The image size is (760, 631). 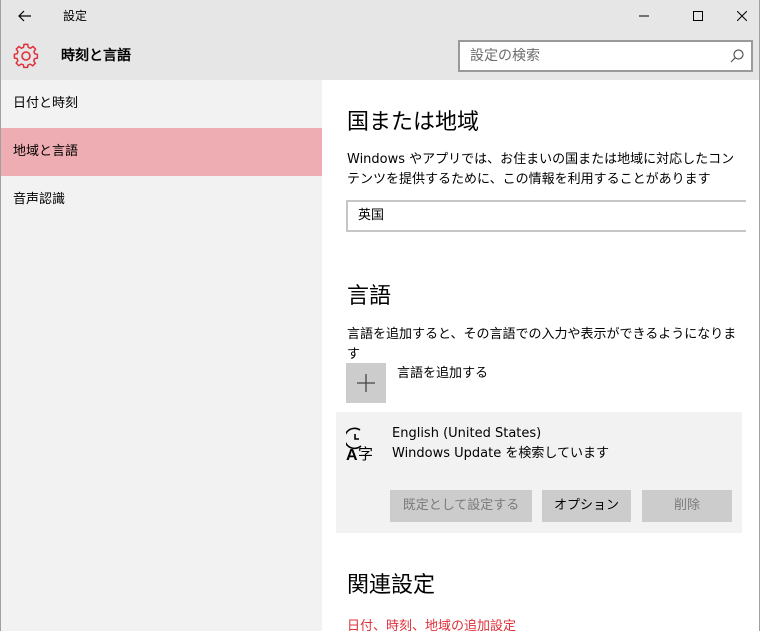 I want to click on language-status: Windows Update を検索しています, so click(x=500, y=453).